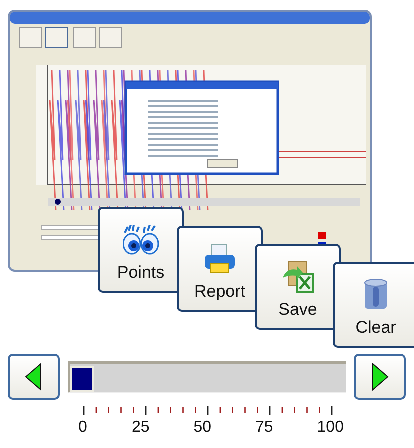 The image size is (414, 448). I want to click on slider-track, so click(207, 377).